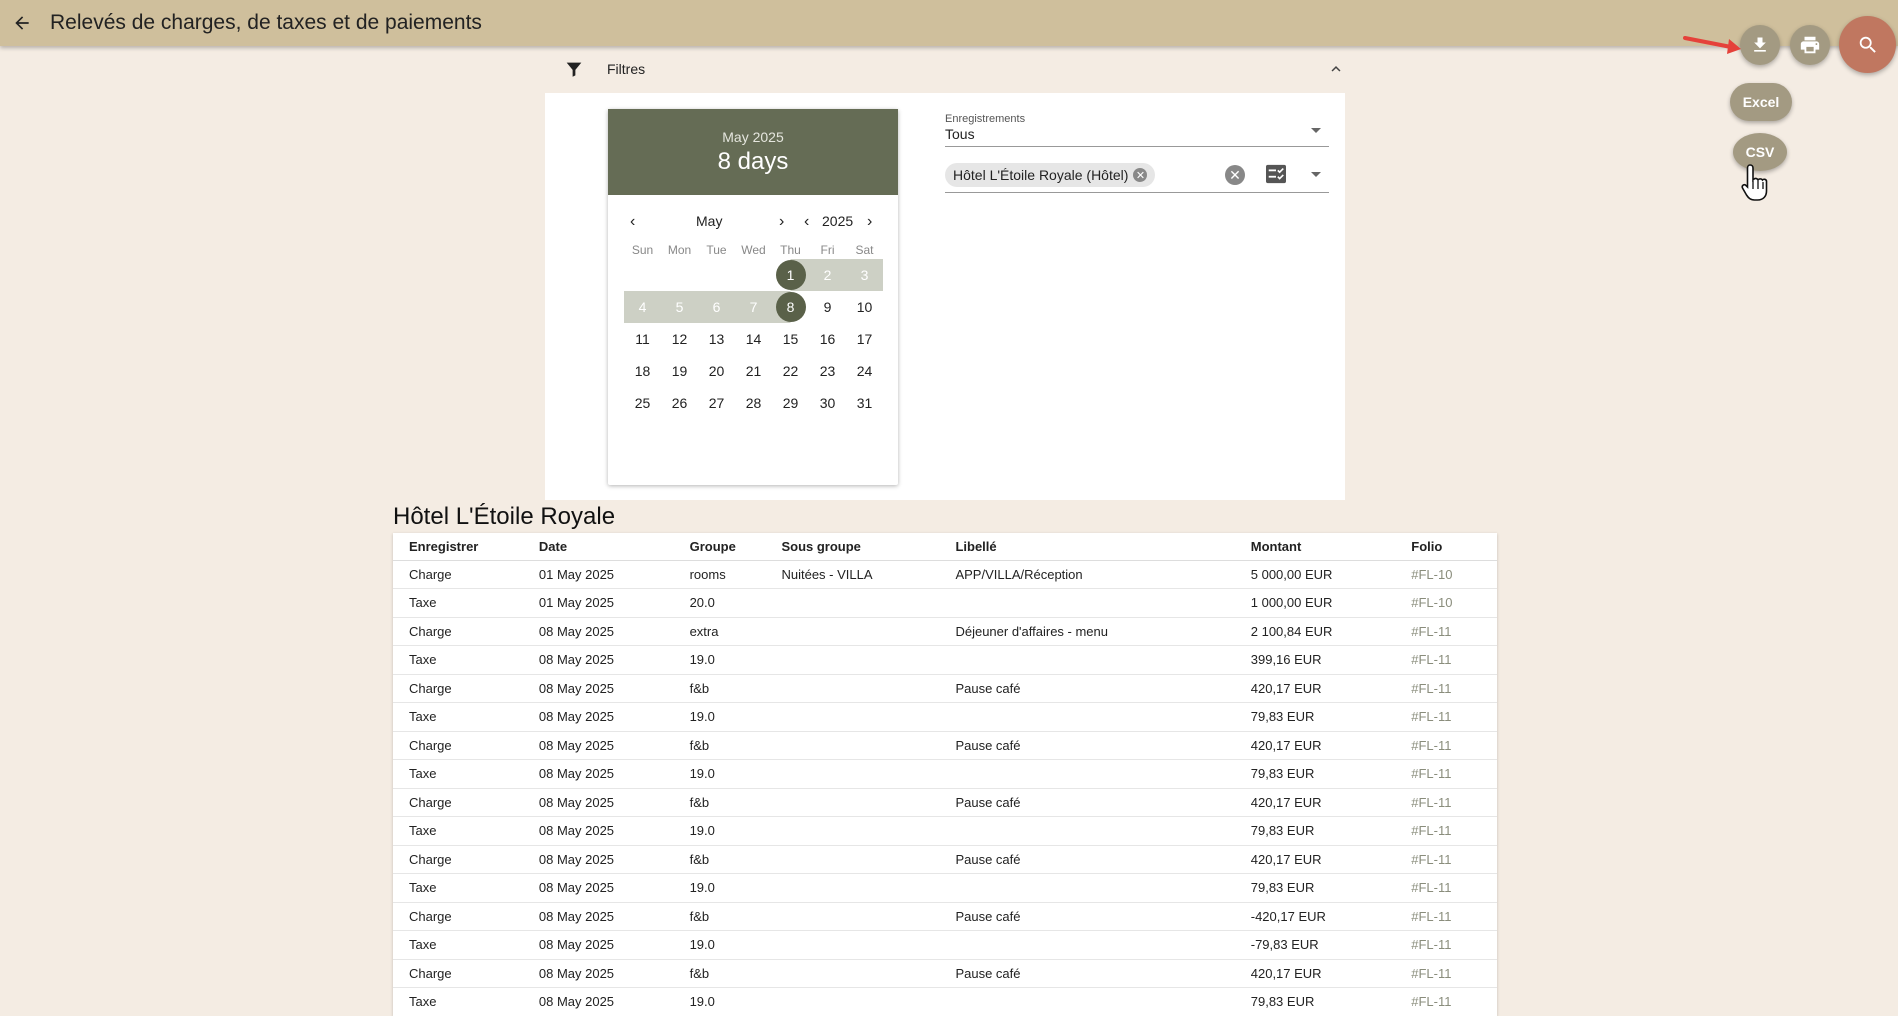  What do you see at coordinates (1140, 175) in the screenshot?
I see `chip-remove-icon: ✕` at bounding box center [1140, 175].